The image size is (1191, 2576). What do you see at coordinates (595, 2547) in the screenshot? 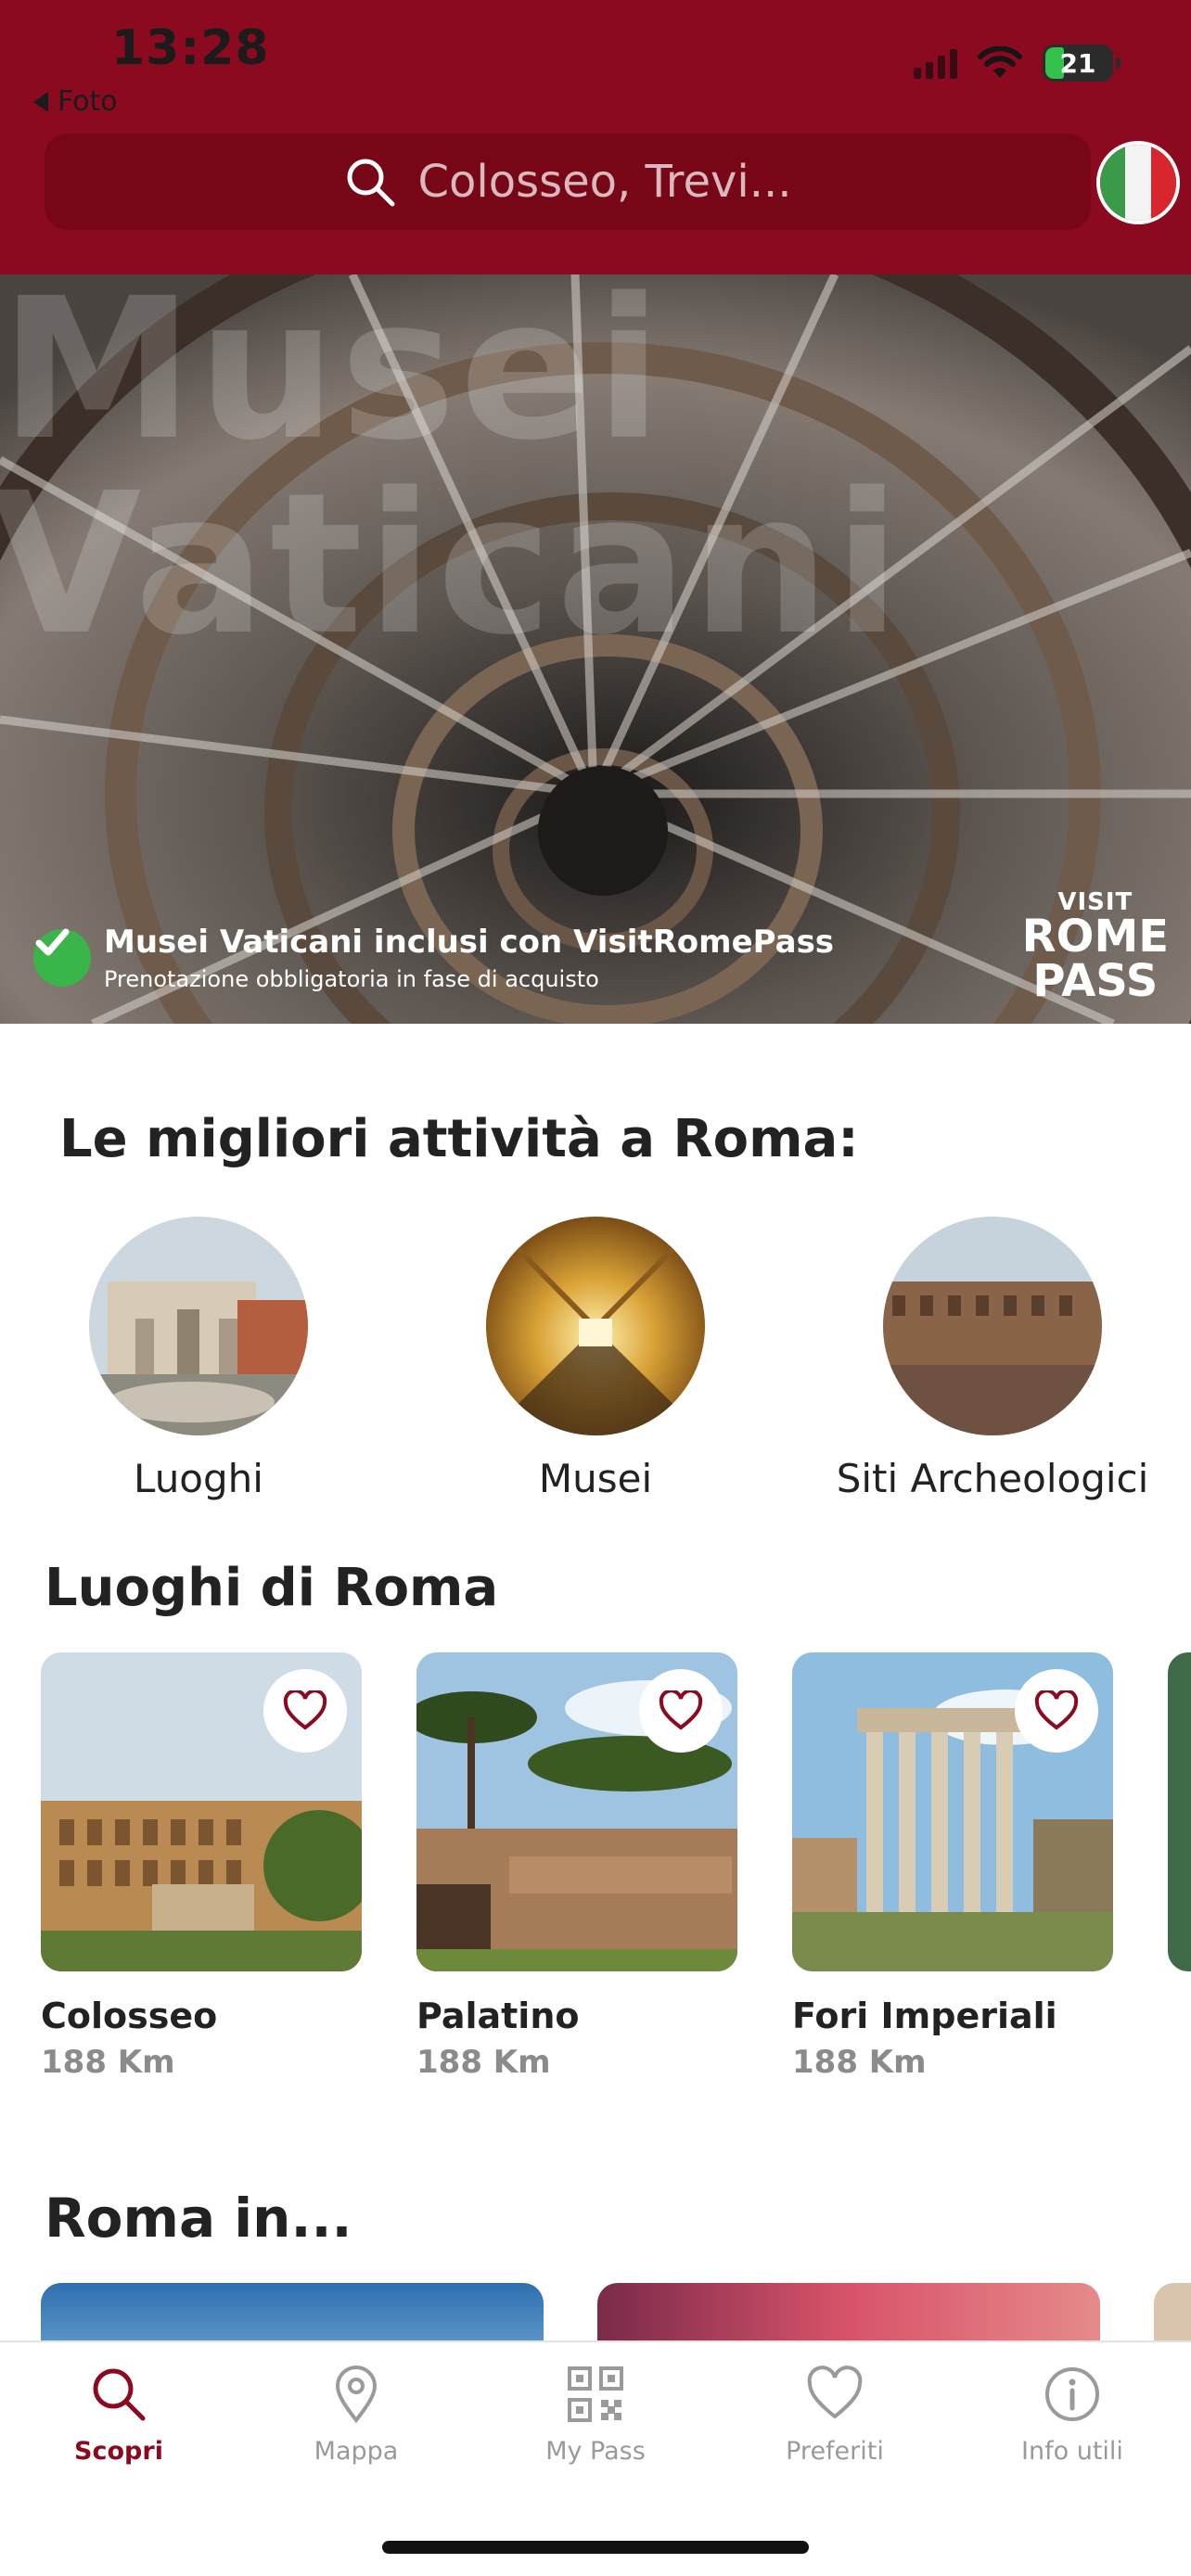
I see `home-indicator` at bounding box center [595, 2547].